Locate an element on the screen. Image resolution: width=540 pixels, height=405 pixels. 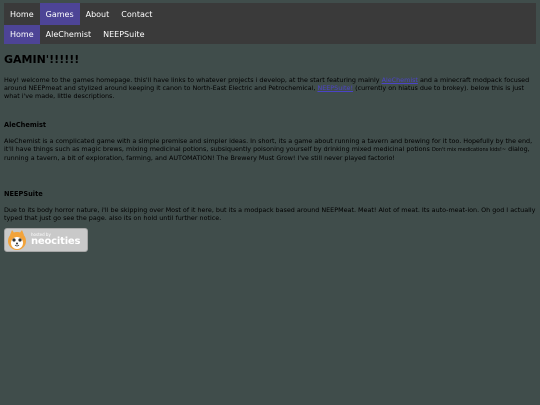
neepsuite-link: NEEPSuite! is located at coordinates (335, 88).